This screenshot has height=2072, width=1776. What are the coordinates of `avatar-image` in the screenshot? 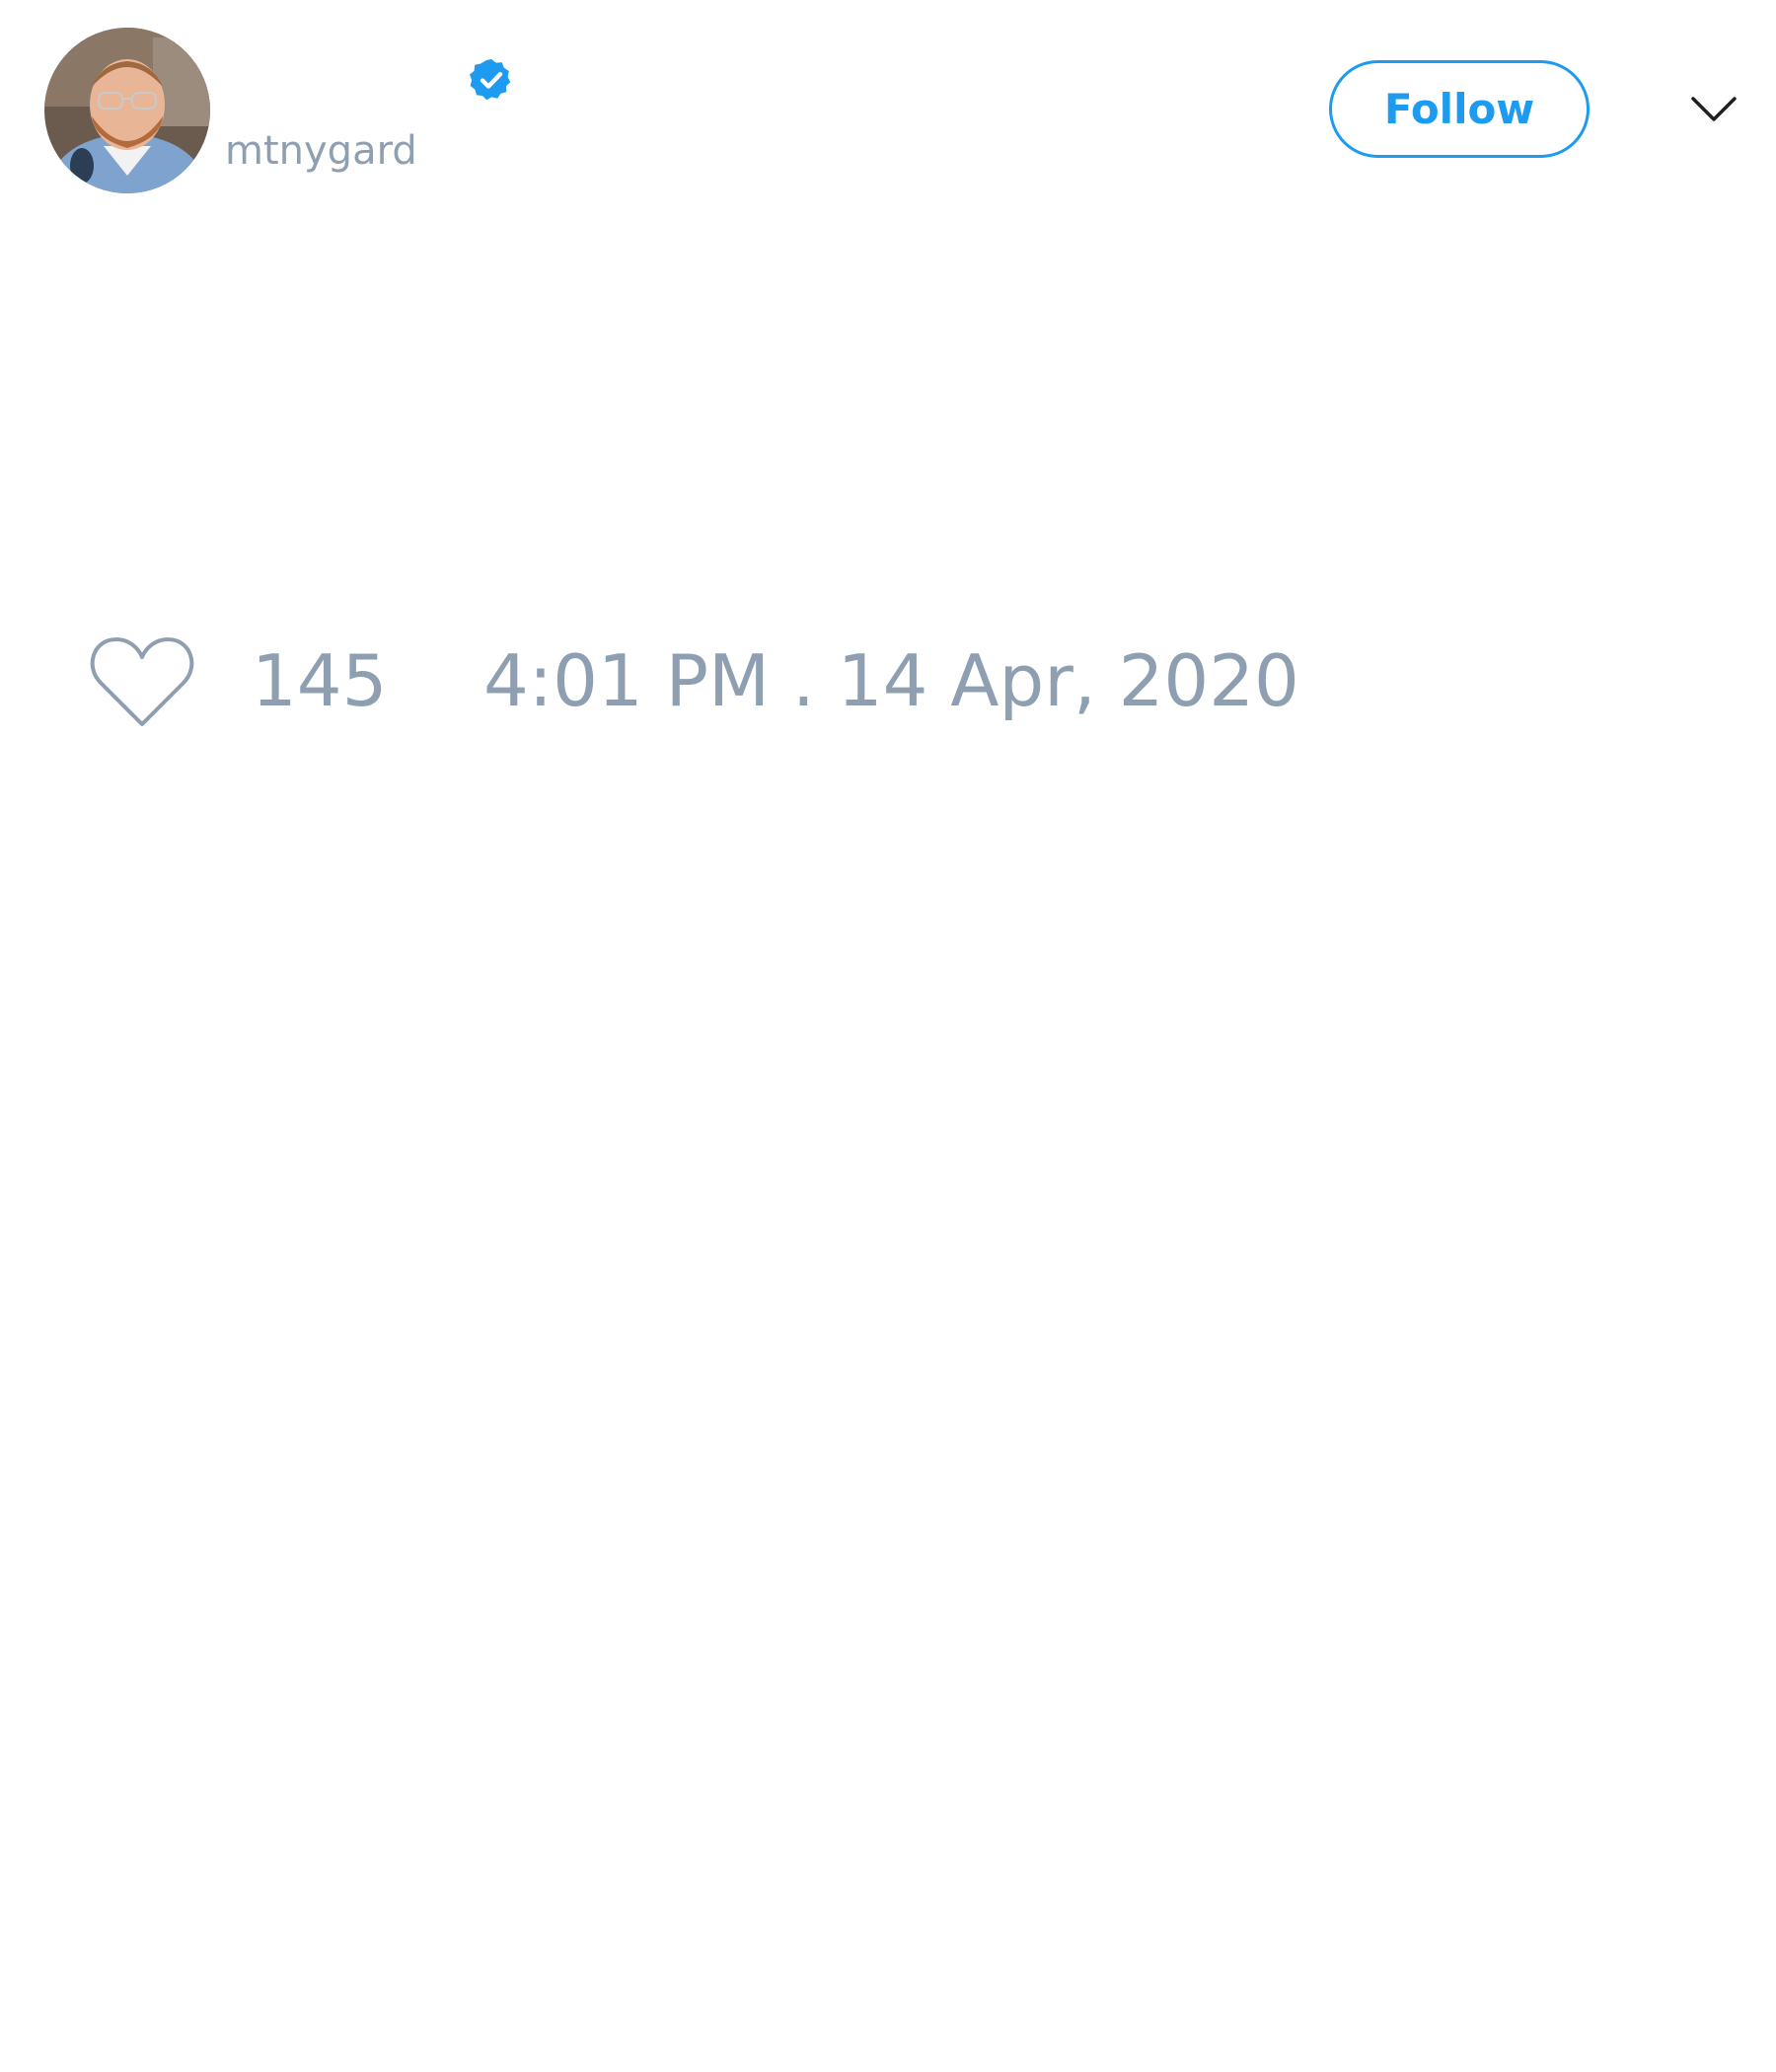 It's located at (127, 111).